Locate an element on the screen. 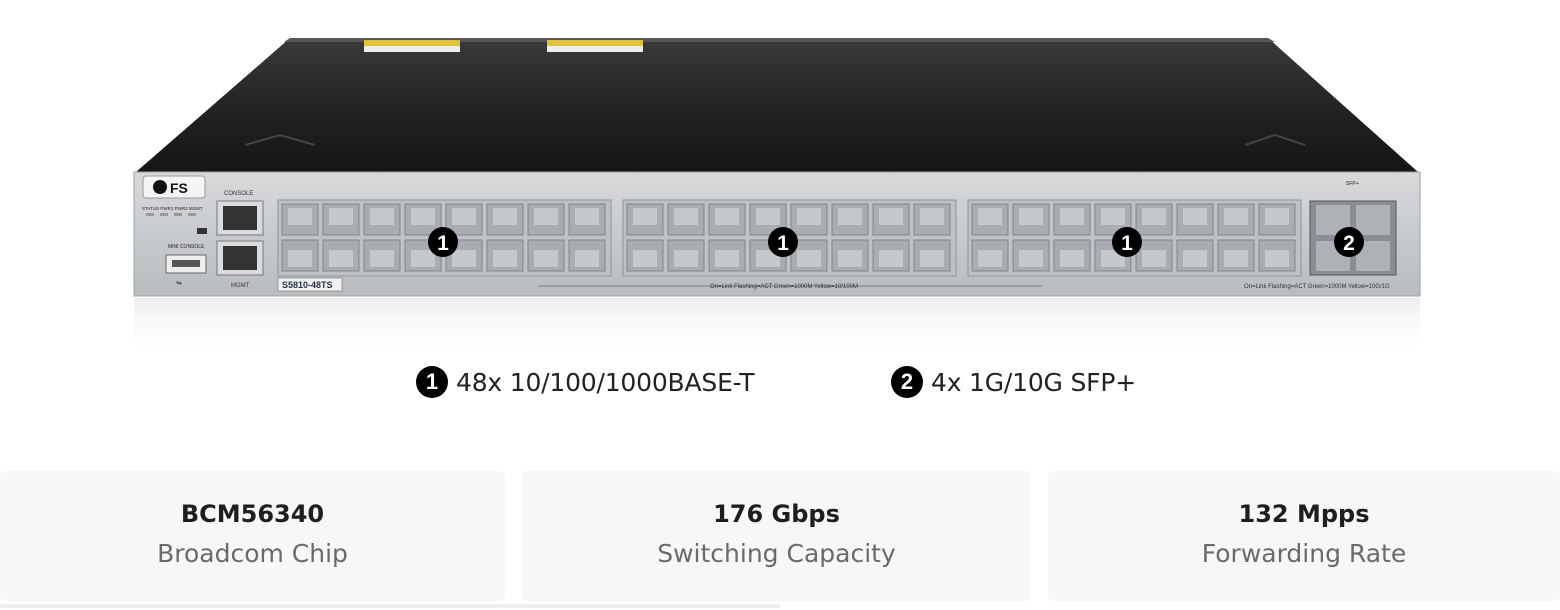 This screenshot has height=610, width=1560. svg-text: STATUS PWR1 PWR2 MGMT is located at coordinates (172, 208).